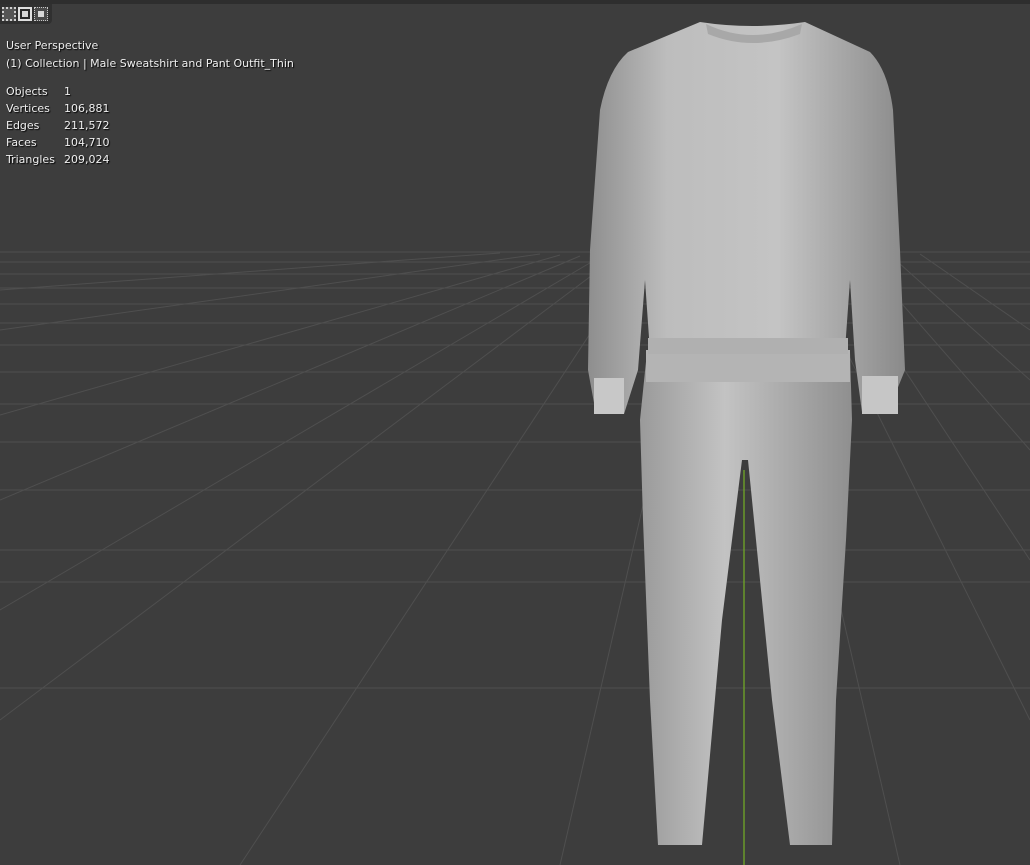 This screenshot has width=1030, height=865. Describe the element at coordinates (67, 91) in the screenshot. I see `stat-value: 1` at that location.